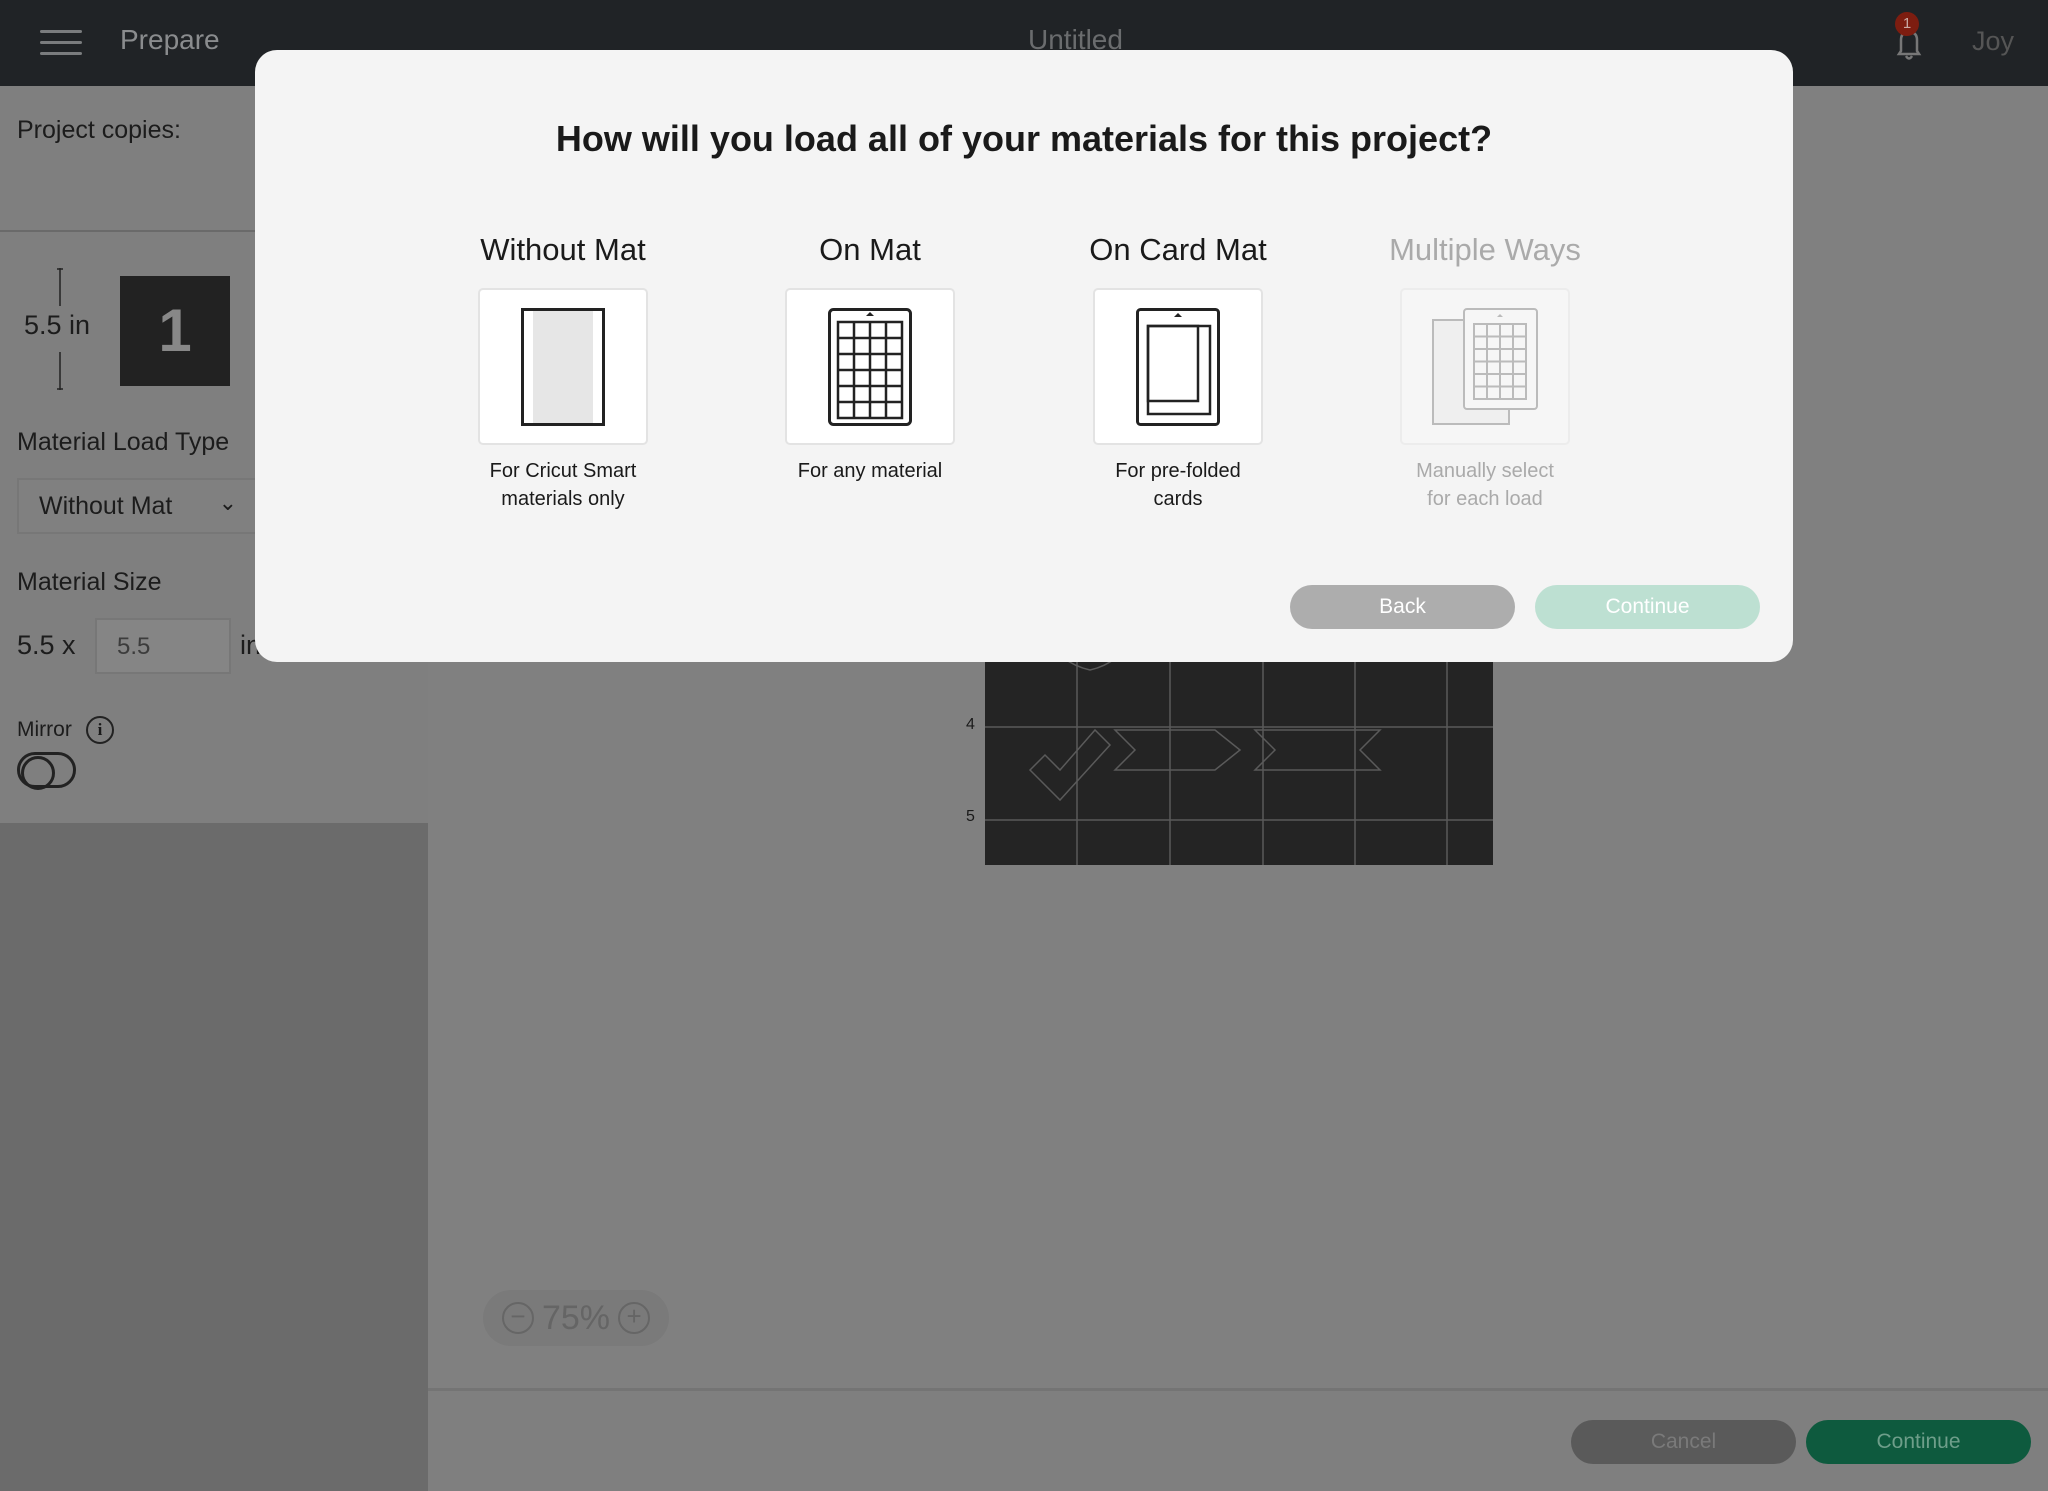 This screenshot has width=2048, height=1491. Describe the element at coordinates (61, 43) in the screenshot. I see `hamburger-menu-icon` at that location.